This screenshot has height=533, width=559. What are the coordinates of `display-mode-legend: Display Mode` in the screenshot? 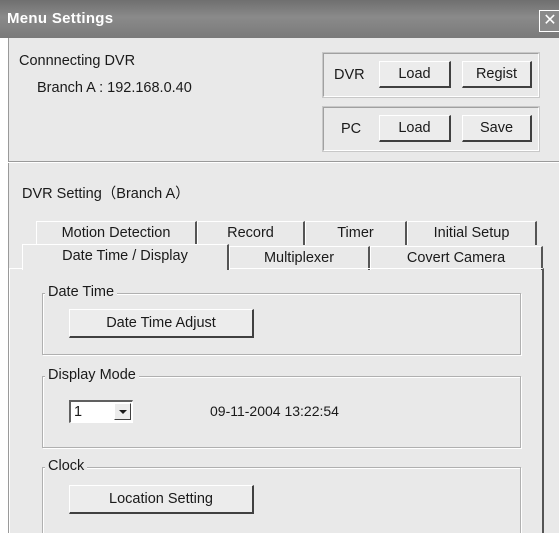 It's located at (92, 375).